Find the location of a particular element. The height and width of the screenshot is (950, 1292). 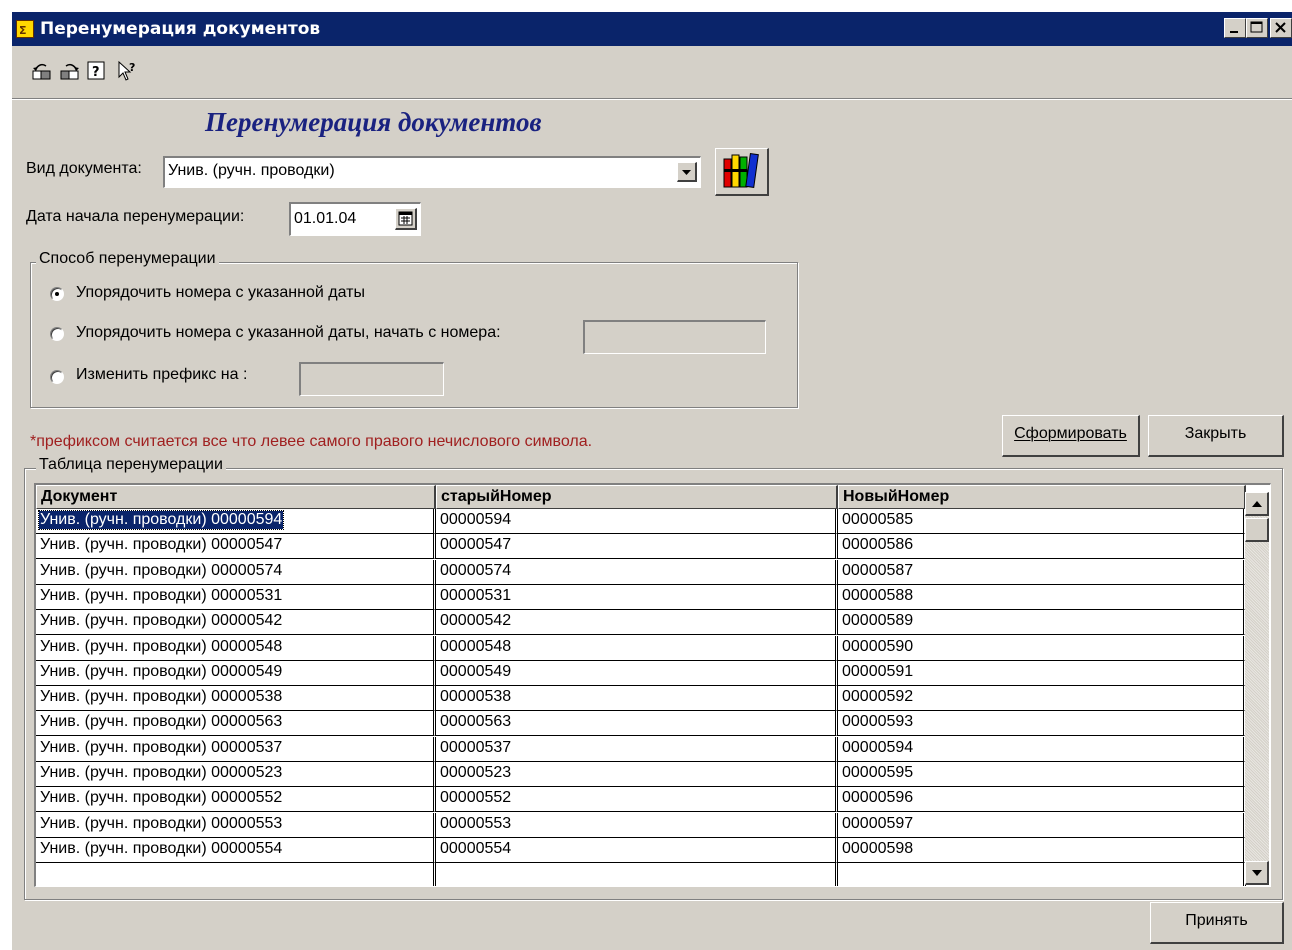

scroll-thumb is located at coordinates (1257, 530).